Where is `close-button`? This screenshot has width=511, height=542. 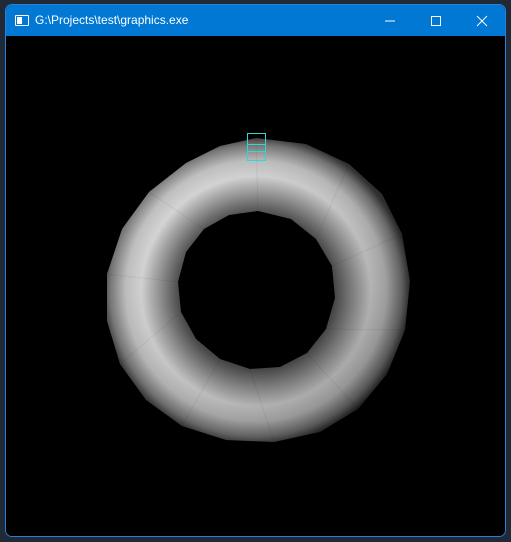
close-button is located at coordinates (482, 20).